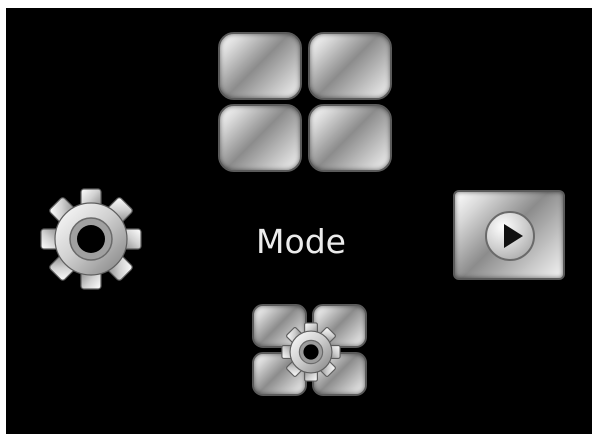 The height and width of the screenshot is (442, 598). Describe the element at coordinates (260, 138) in the screenshot. I see `menu-grid-icon-tile-bottom-left` at that location.